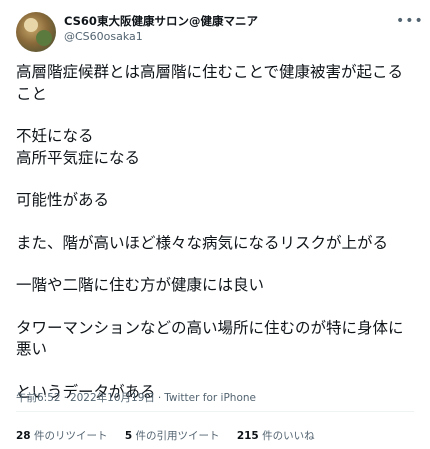 This screenshot has width=430, height=449. What do you see at coordinates (78, 147) in the screenshot?
I see `tweet-paragraph: 不妊になる 高所平気症になる` at bounding box center [78, 147].